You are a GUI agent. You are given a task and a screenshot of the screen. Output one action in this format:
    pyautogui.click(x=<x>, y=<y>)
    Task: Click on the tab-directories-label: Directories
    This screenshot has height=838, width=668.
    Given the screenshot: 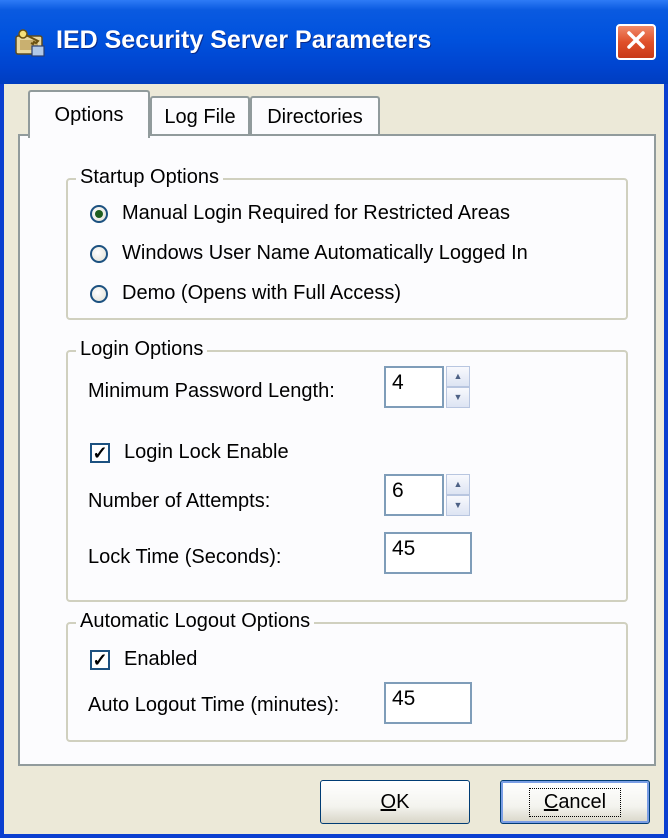 What is the action you would take?
    pyautogui.click(x=315, y=116)
    